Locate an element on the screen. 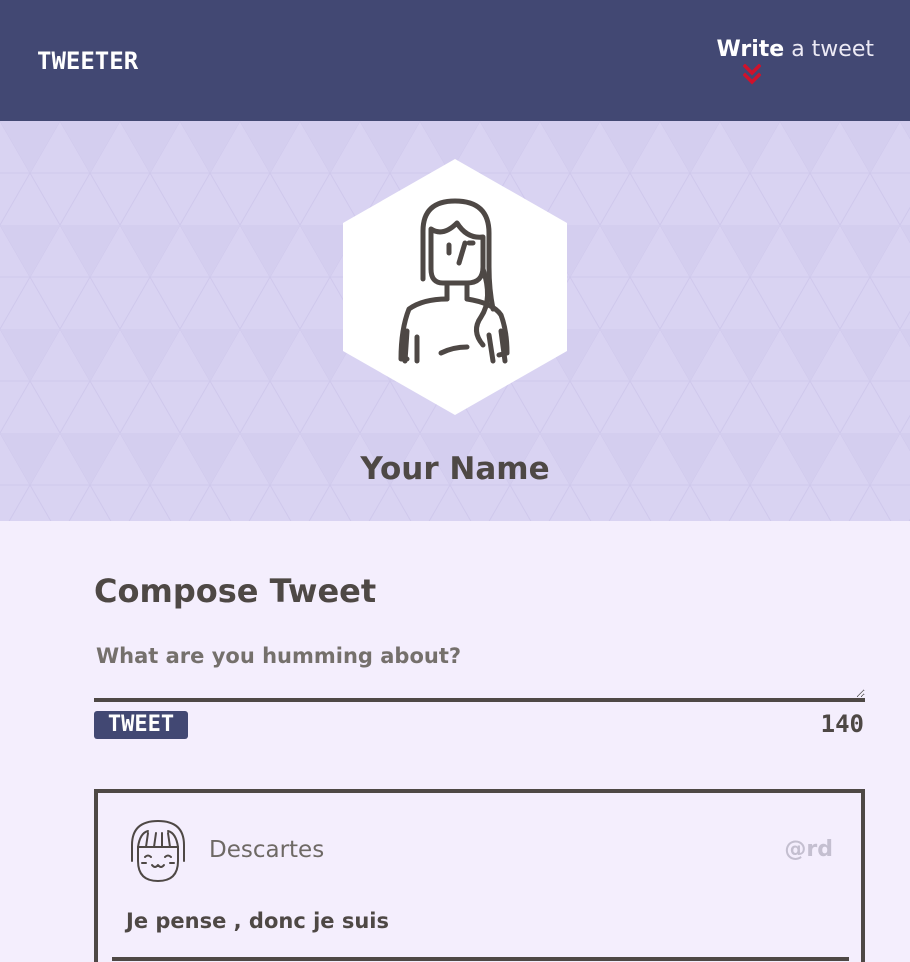 The width and height of the screenshot is (910, 962). write-tweet-rest: a tweet is located at coordinates (829, 49).